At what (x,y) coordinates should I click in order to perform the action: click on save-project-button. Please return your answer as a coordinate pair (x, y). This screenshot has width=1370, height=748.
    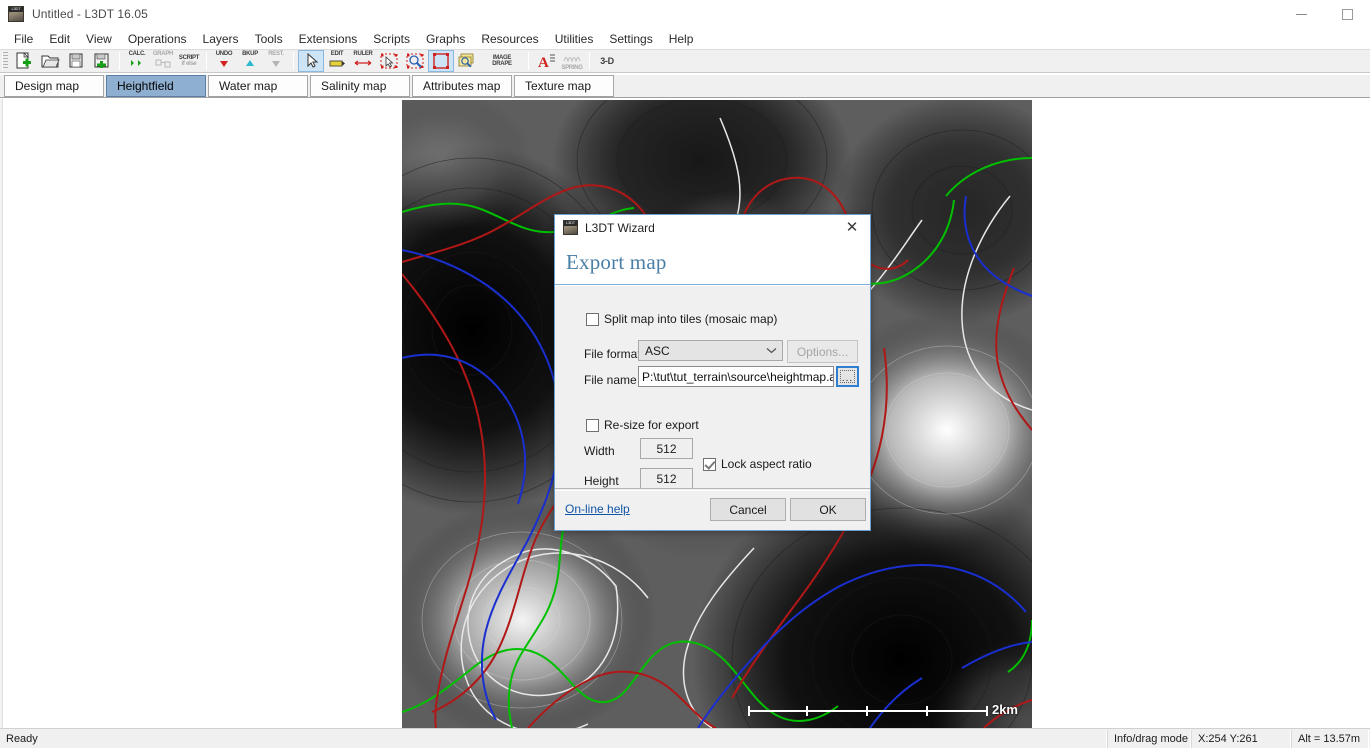
    Looking at the image, I should click on (76, 61).